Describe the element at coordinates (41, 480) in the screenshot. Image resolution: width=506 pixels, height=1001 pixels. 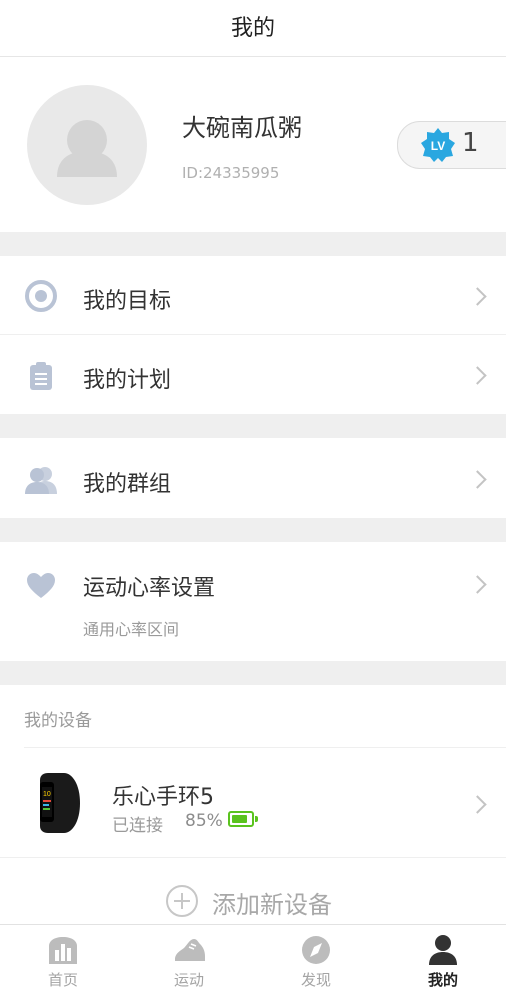
I see `group-icon` at that location.